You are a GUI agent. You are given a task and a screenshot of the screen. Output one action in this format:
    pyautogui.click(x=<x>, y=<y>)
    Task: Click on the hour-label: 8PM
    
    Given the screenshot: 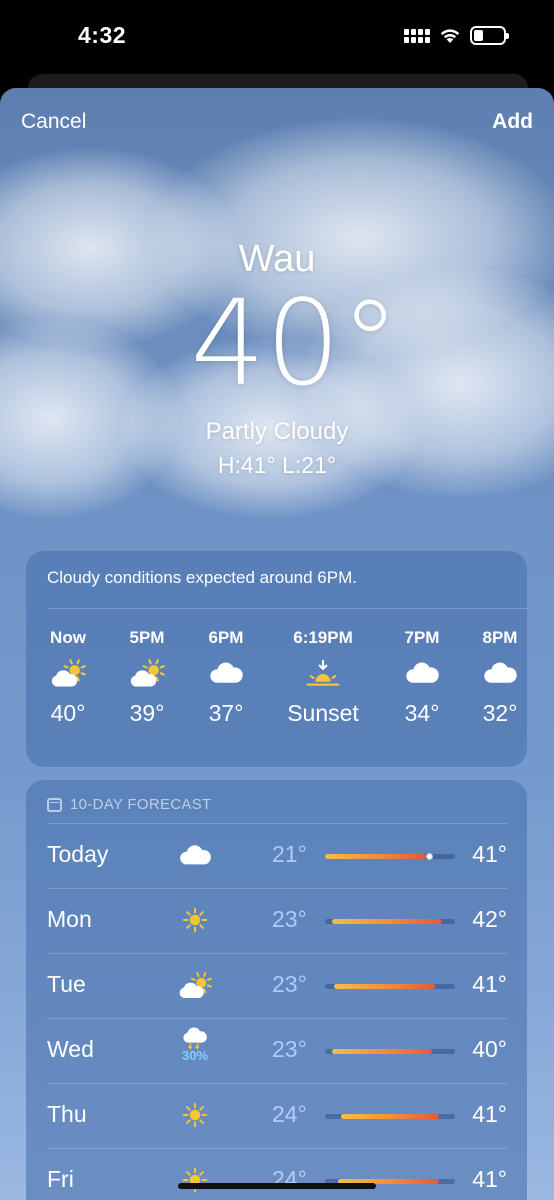 What is the action you would take?
    pyautogui.click(x=500, y=637)
    